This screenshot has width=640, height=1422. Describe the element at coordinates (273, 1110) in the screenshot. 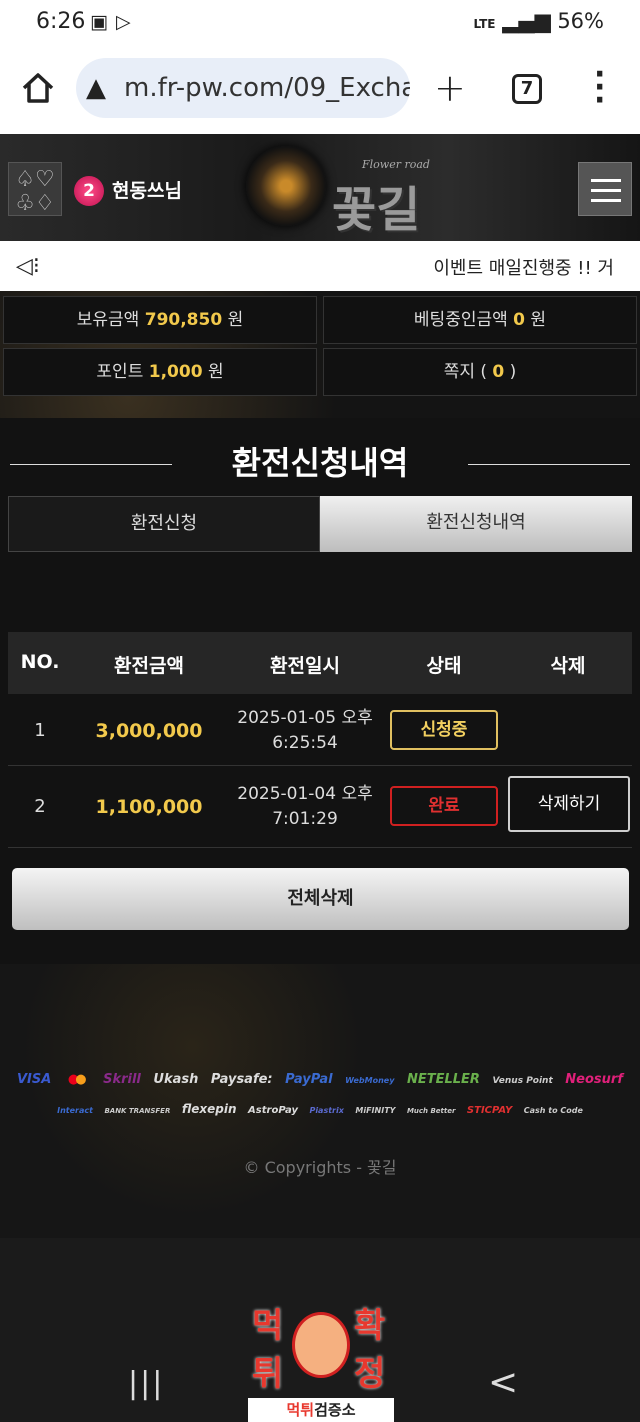

I see `payment-logo: AstroPay` at that location.